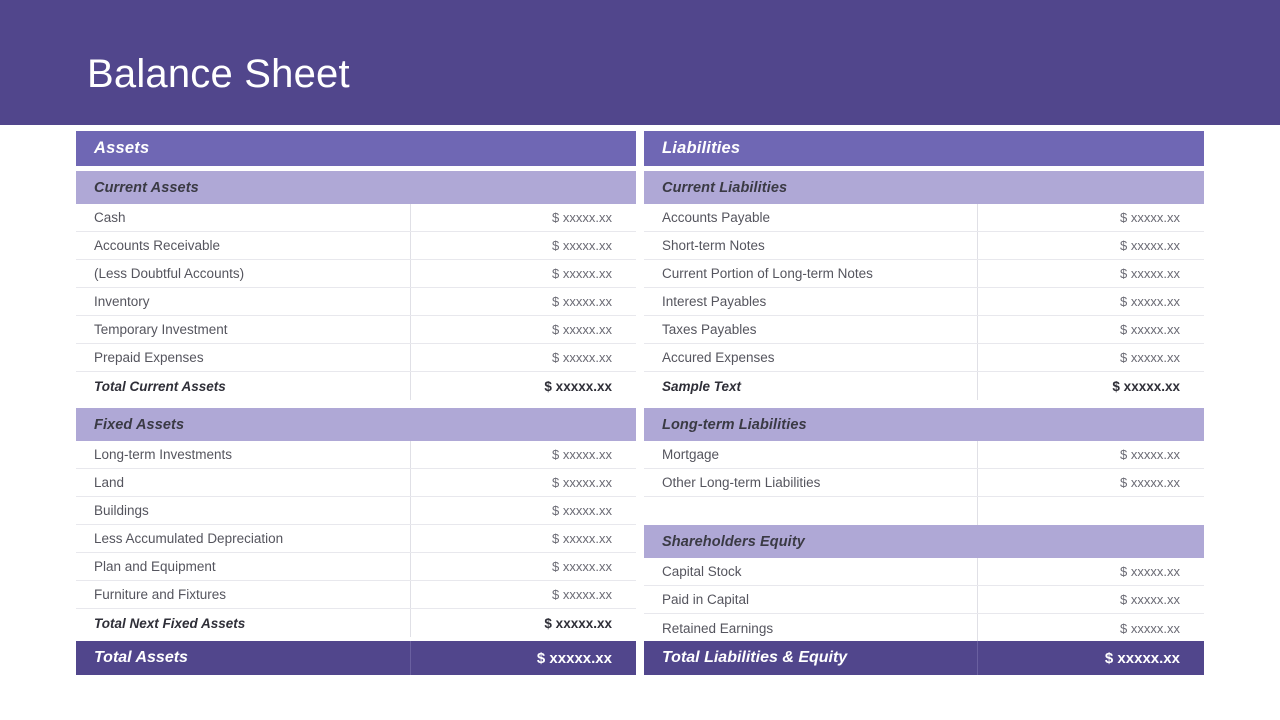 The height and width of the screenshot is (720, 1280). What do you see at coordinates (243, 217) in the screenshot?
I see `row-label: Cash` at bounding box center [243, 217].